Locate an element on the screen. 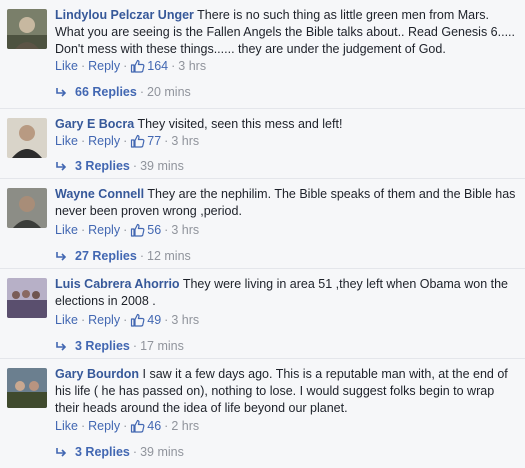 This screenshot has width=525, height=468. like-count-value: 164 is located at coordinates (158, 66).